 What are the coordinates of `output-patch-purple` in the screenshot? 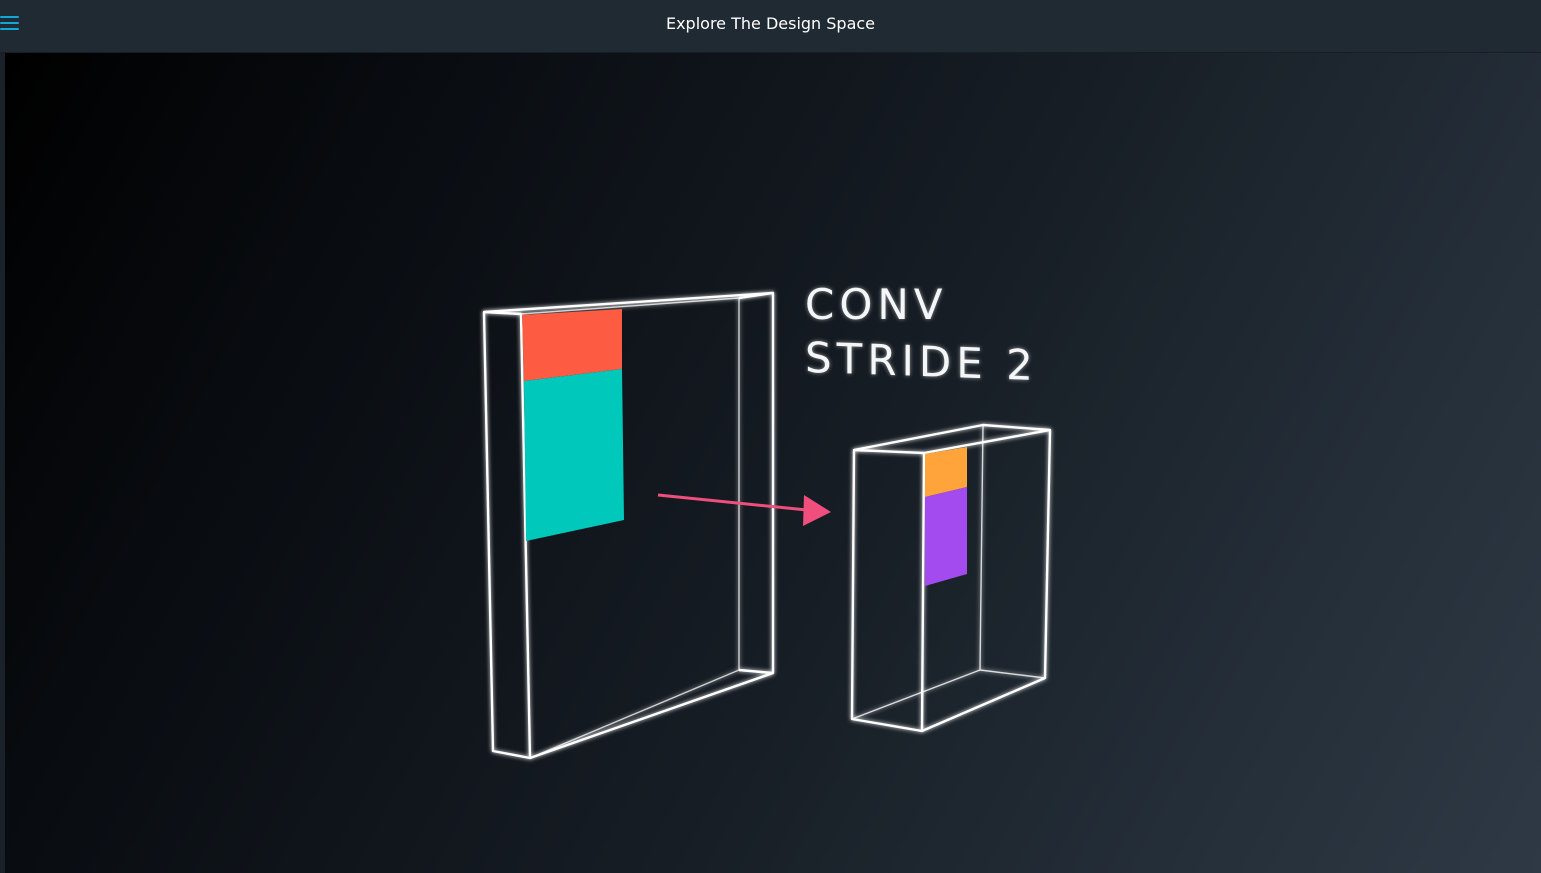 It's located at (946, 536).